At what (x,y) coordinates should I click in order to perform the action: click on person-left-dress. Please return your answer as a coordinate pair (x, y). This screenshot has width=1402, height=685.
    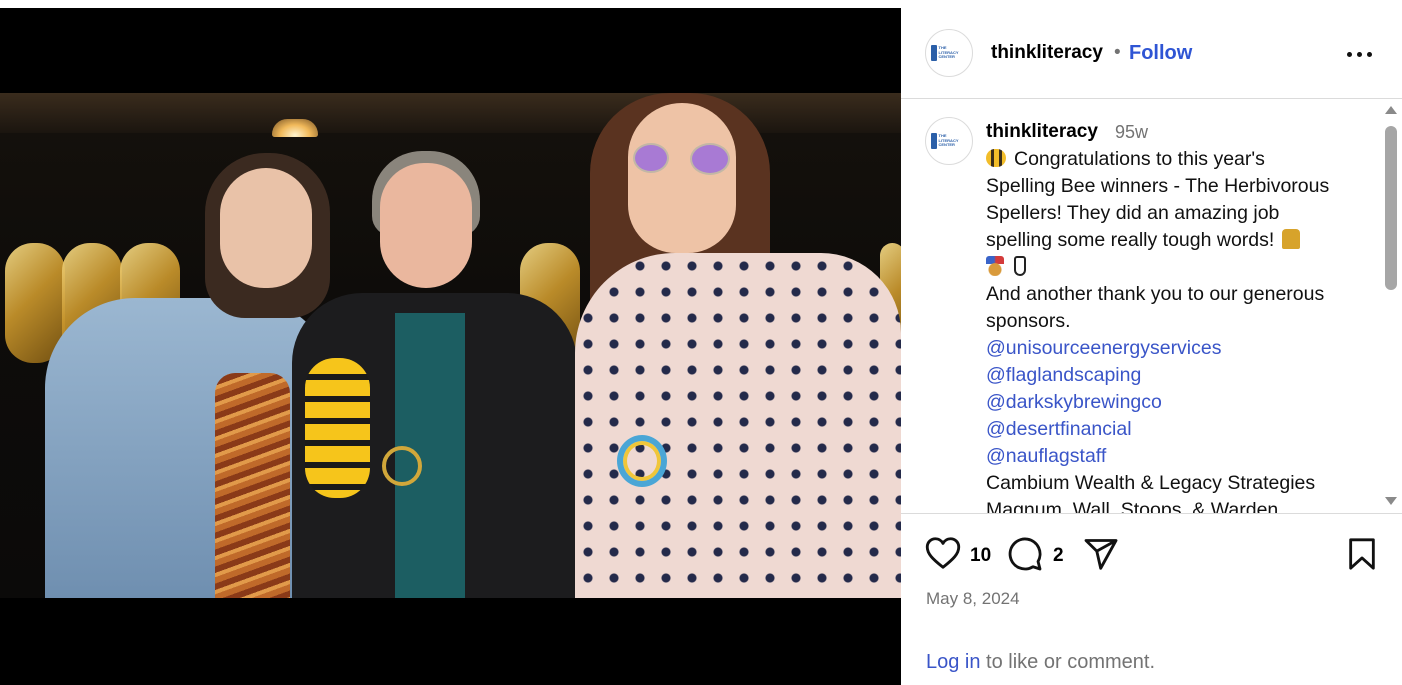
    Looking at the image, I should click on (252, 485).